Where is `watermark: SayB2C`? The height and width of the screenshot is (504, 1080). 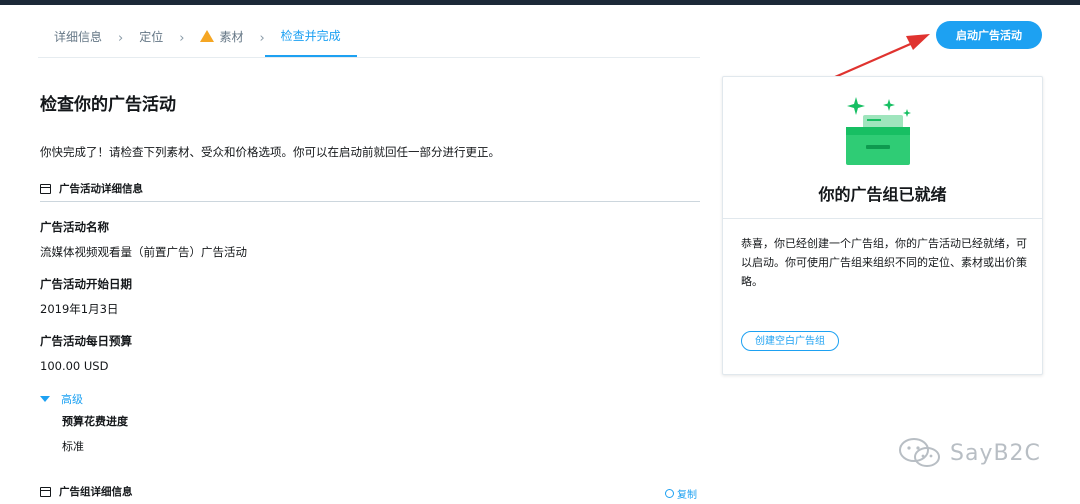
watermark: SayB2C is located at coordinates (969, 453).